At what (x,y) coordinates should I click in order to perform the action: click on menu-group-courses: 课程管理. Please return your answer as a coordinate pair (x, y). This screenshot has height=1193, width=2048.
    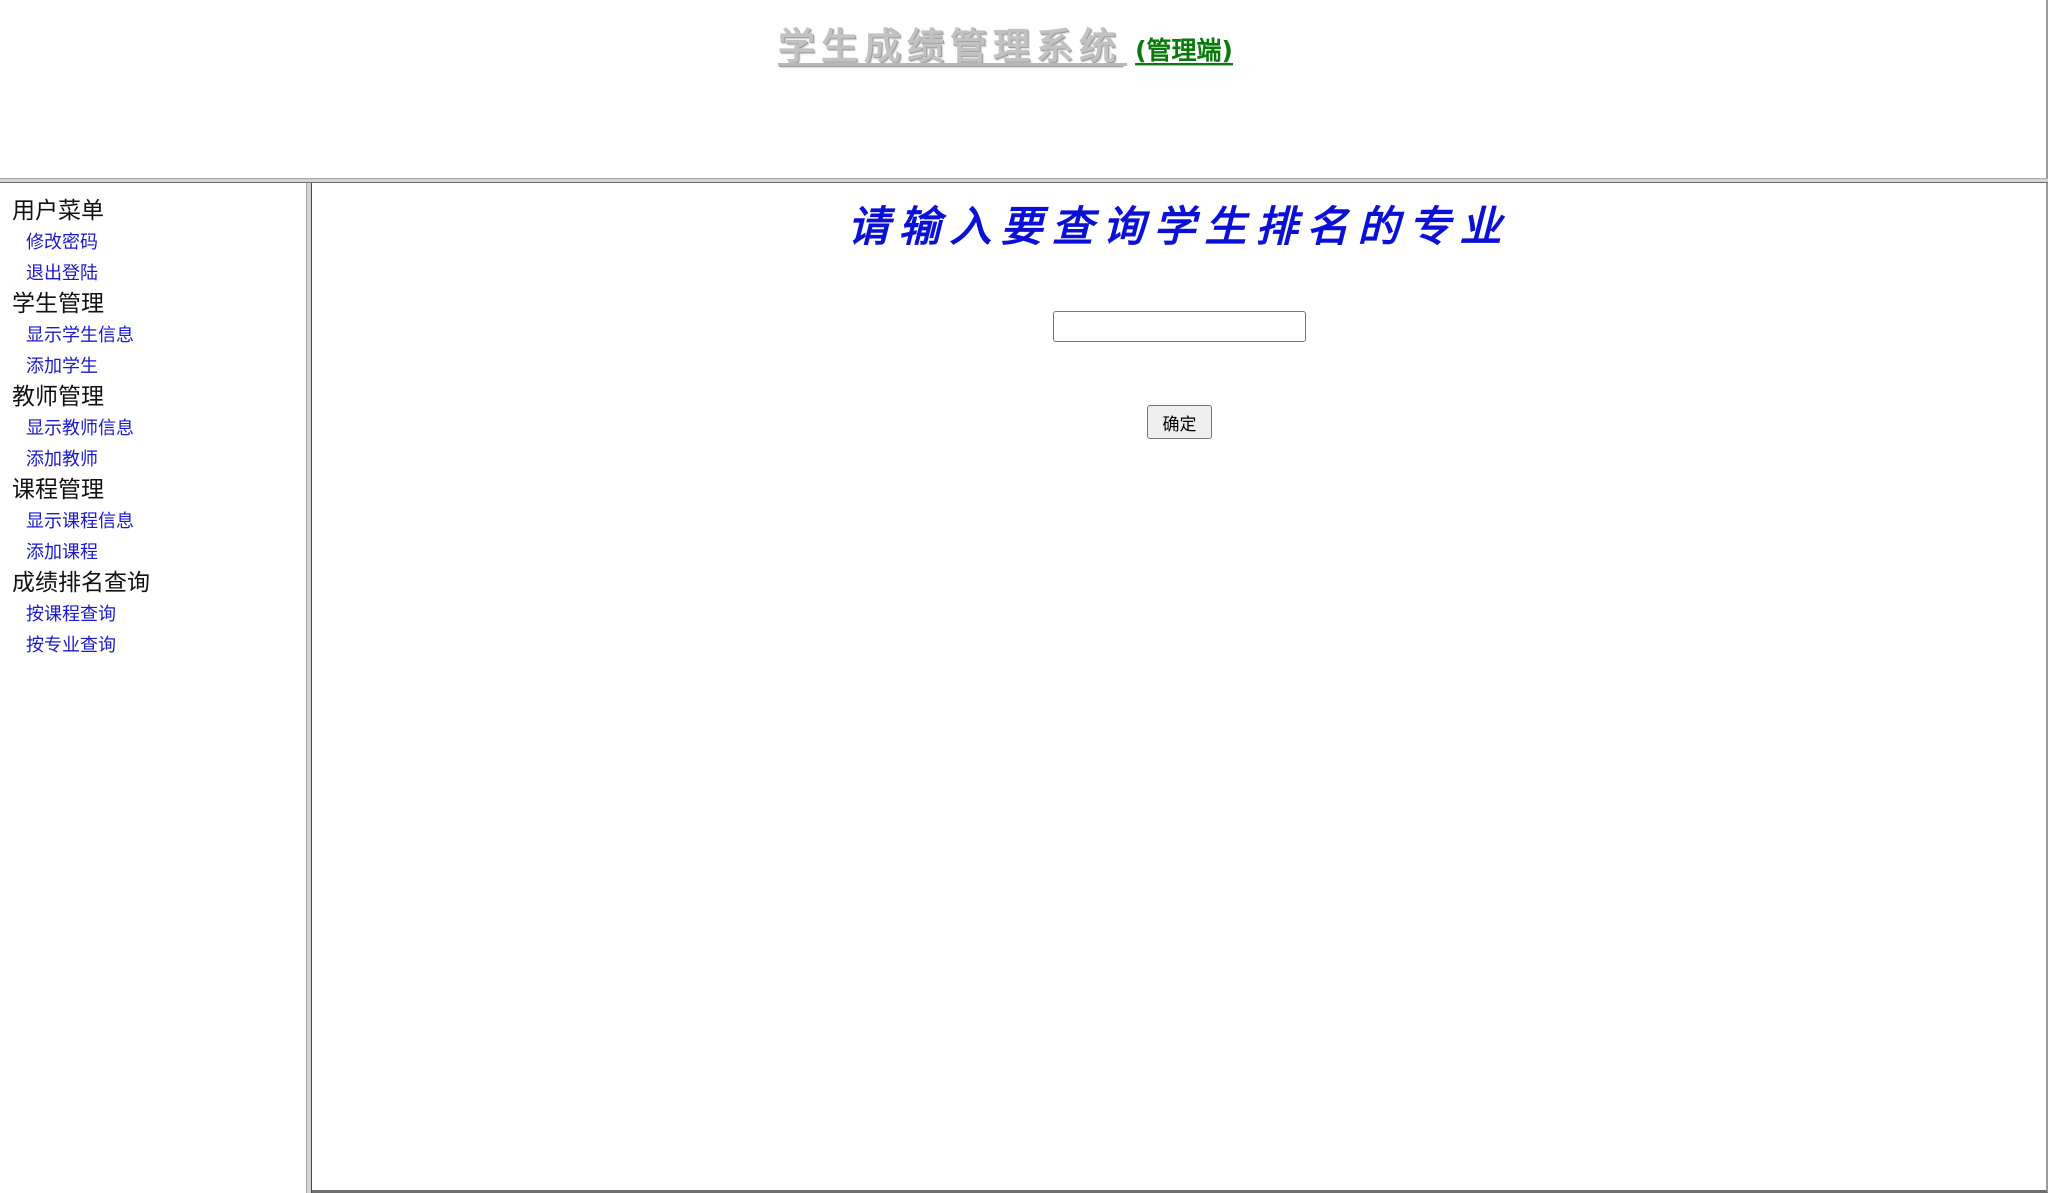
    Looking at the image, I should click on (58, 490).